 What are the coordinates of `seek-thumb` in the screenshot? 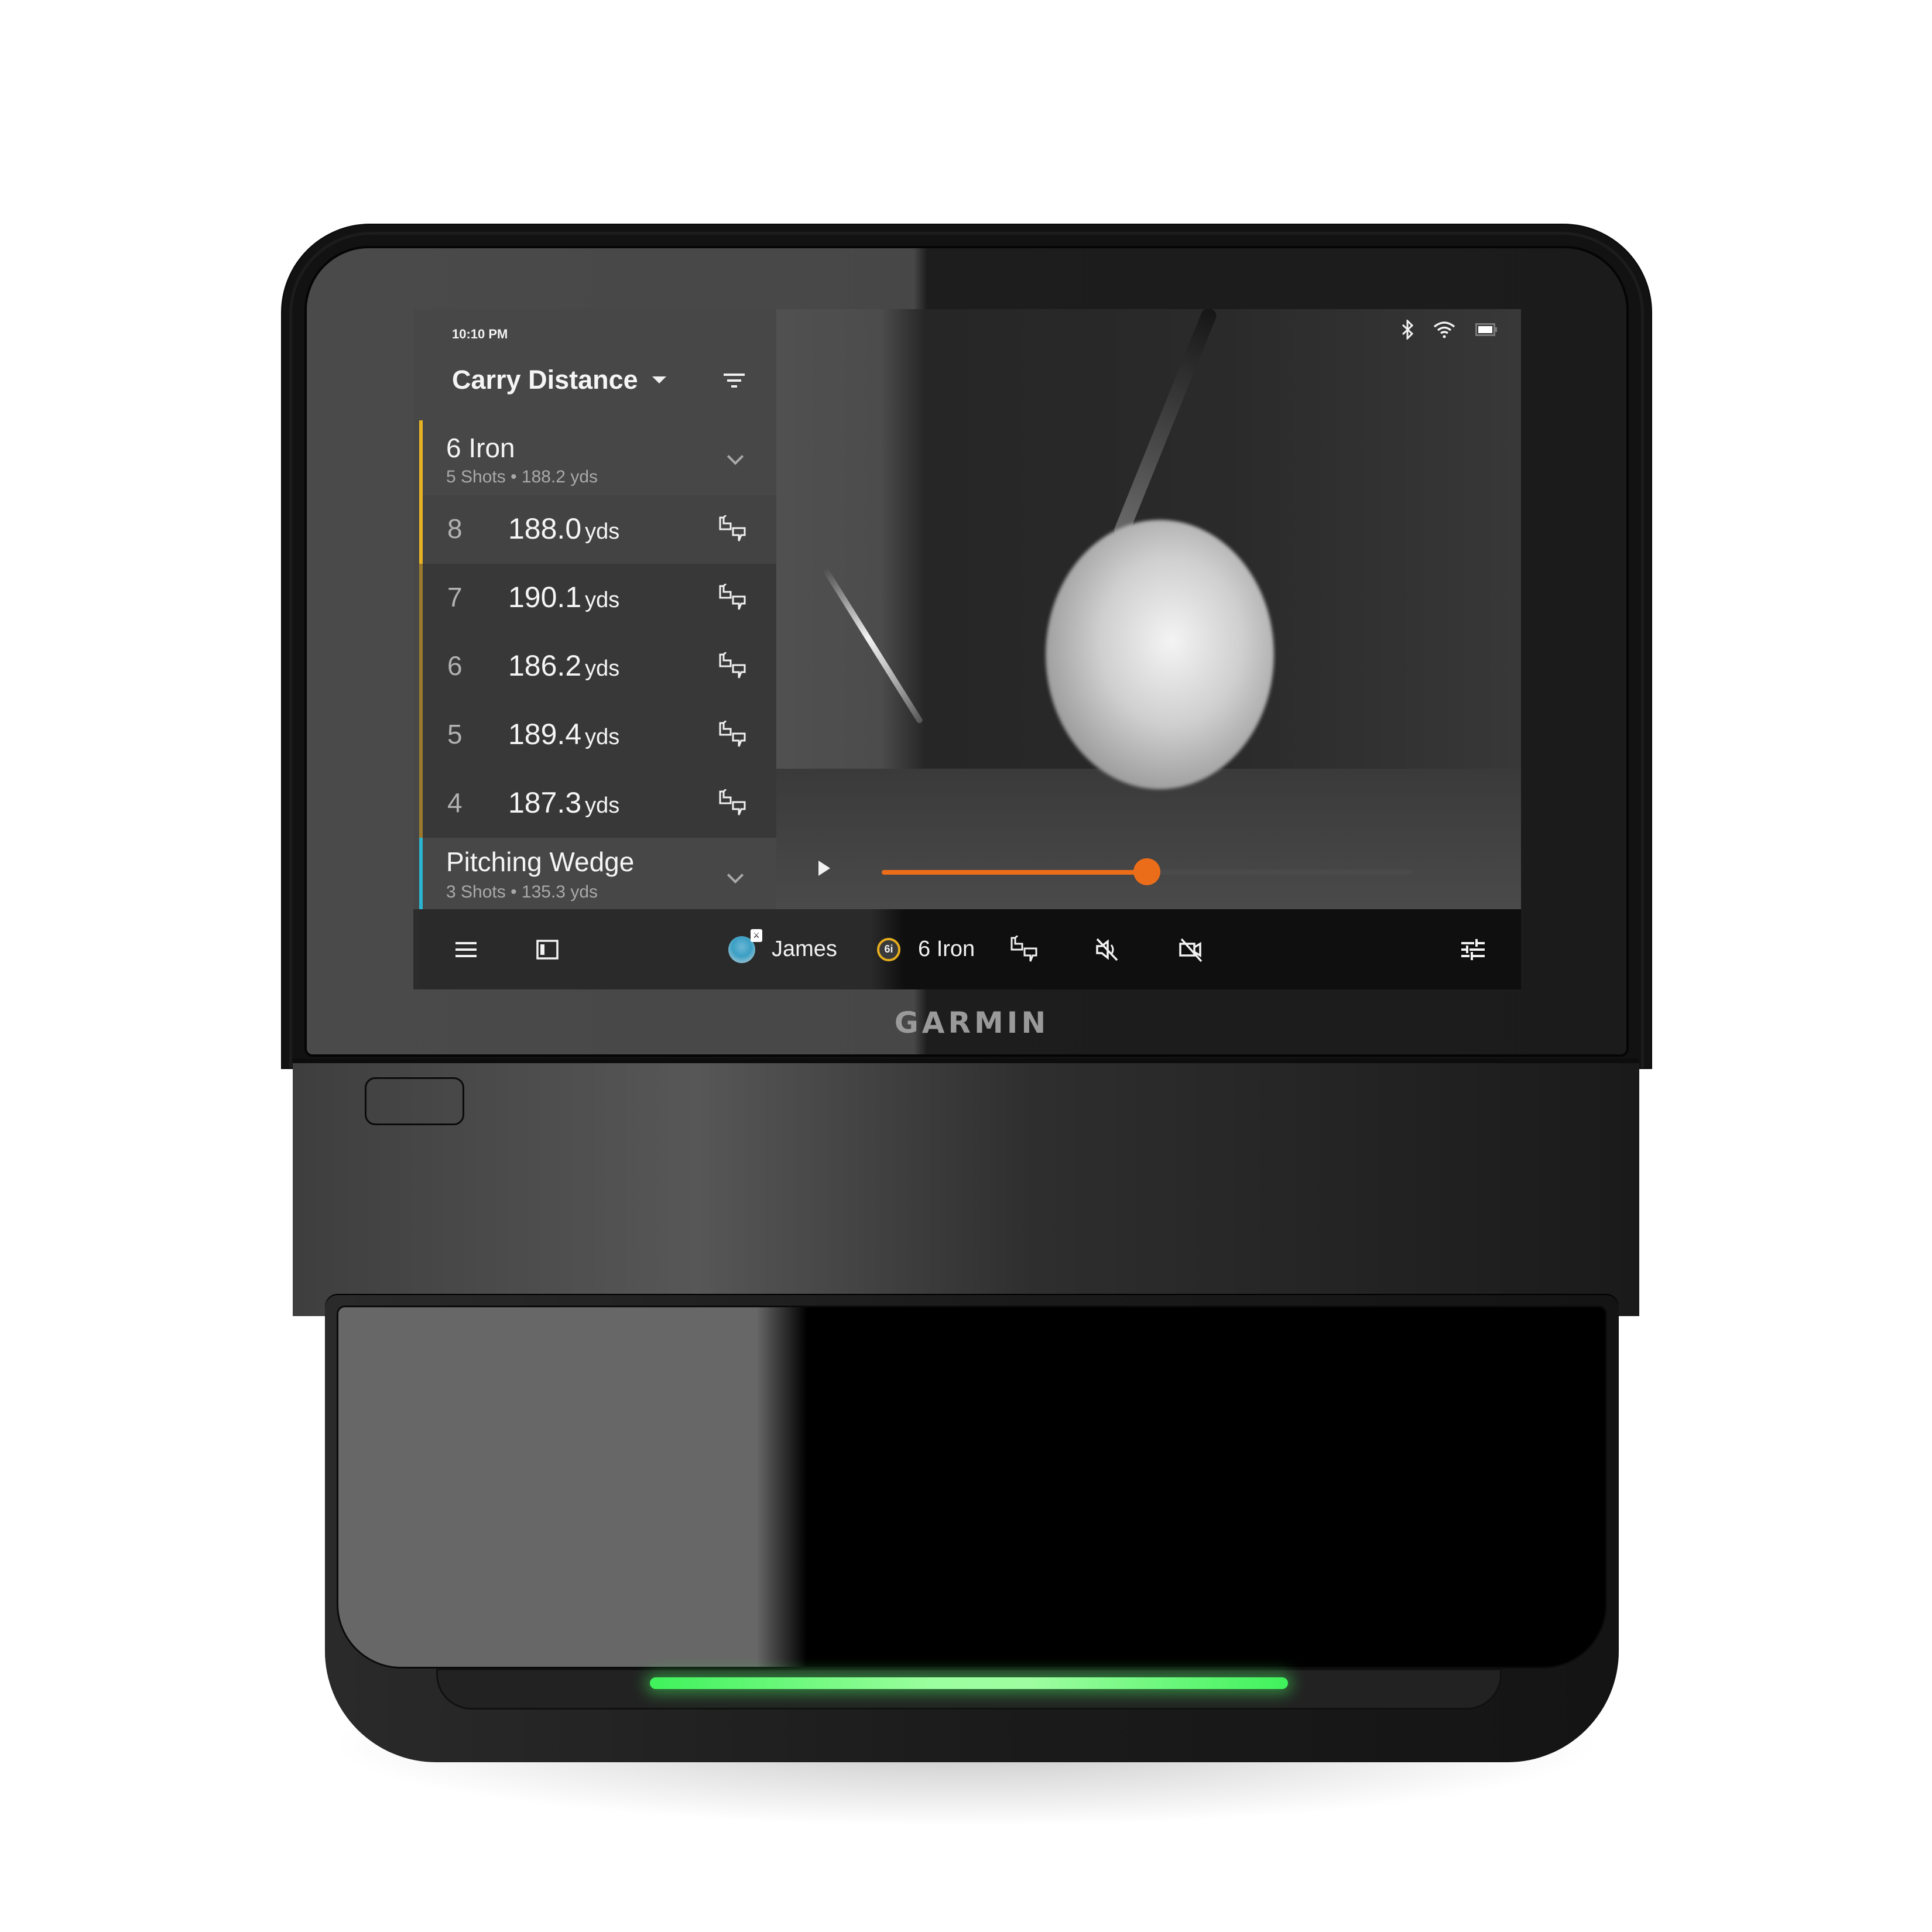 It's located at (1146, 871).